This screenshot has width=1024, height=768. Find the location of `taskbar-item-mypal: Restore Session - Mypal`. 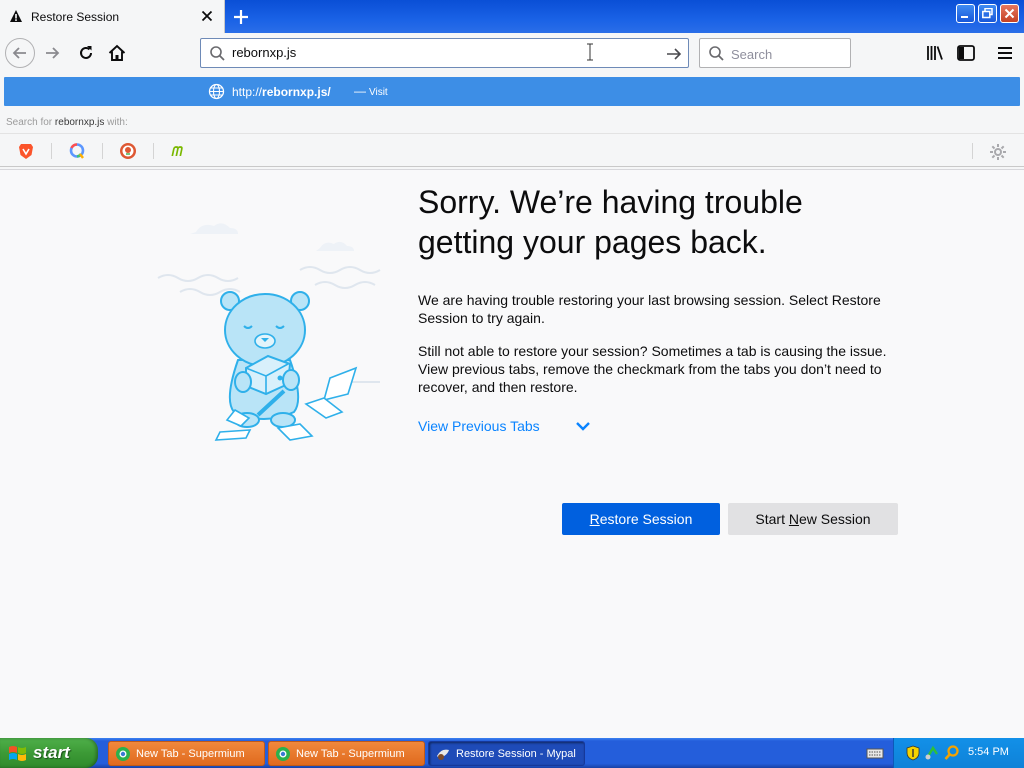

taskbar-item-mypal: Restore Session - Mypal is located at coordinates (506, 753).